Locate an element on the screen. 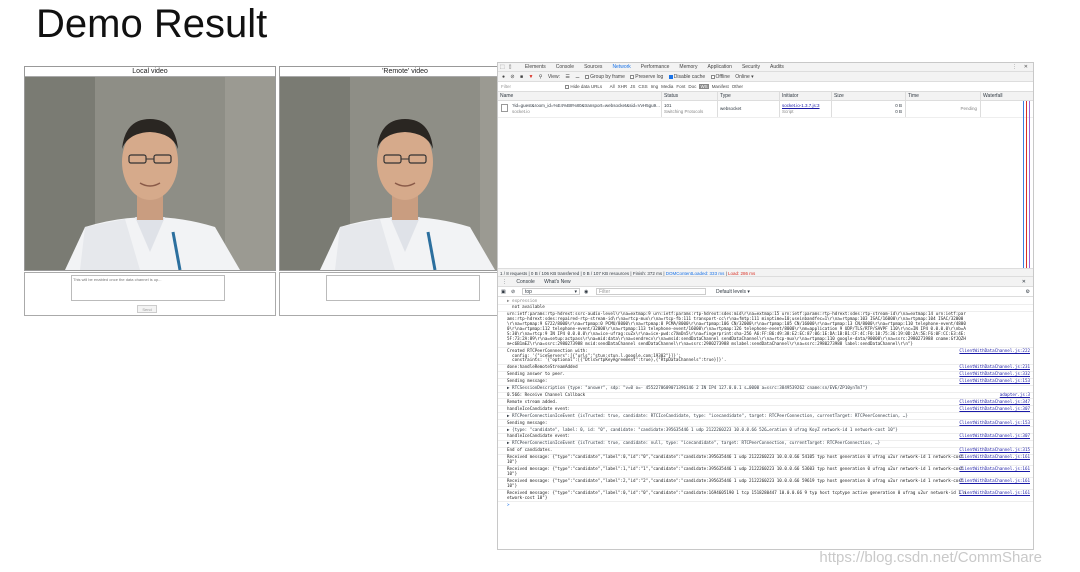  console-clear-icon: ⊘ is located at coordinates (513, 292).